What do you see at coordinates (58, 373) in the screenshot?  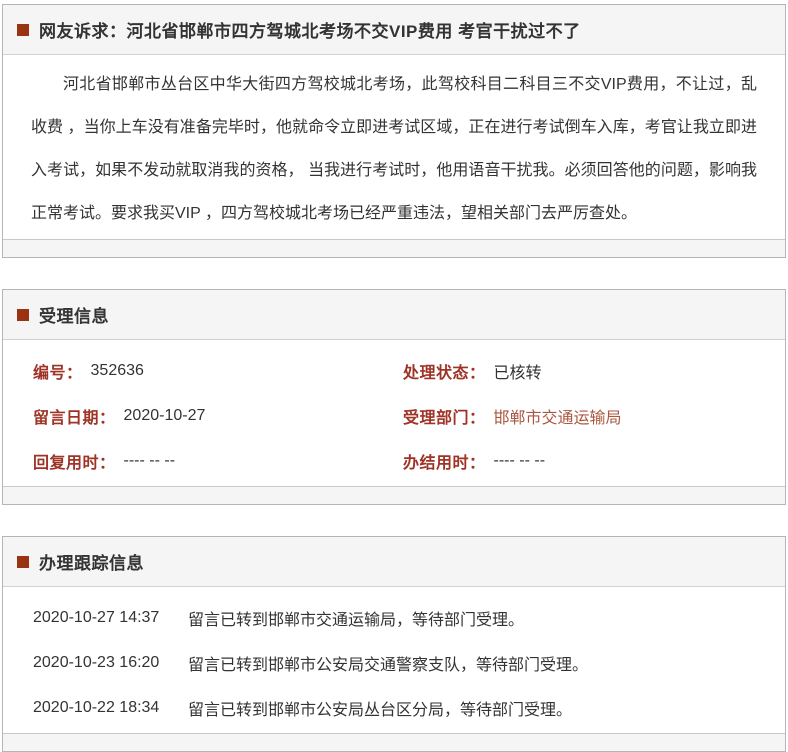 I see `field-label: 编号：` at bounding box center [58, 373].